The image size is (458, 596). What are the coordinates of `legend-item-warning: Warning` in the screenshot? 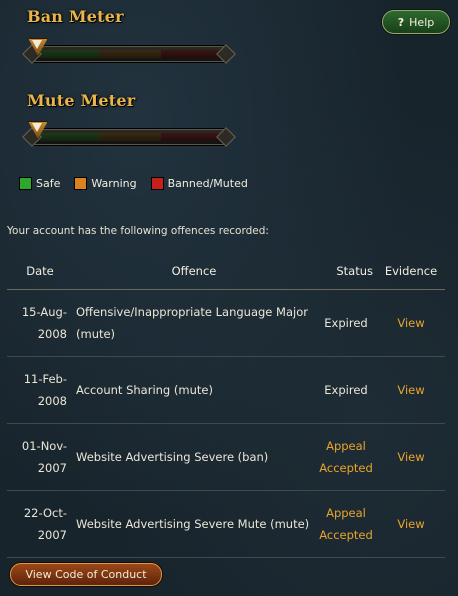 It's located at (105, 183).